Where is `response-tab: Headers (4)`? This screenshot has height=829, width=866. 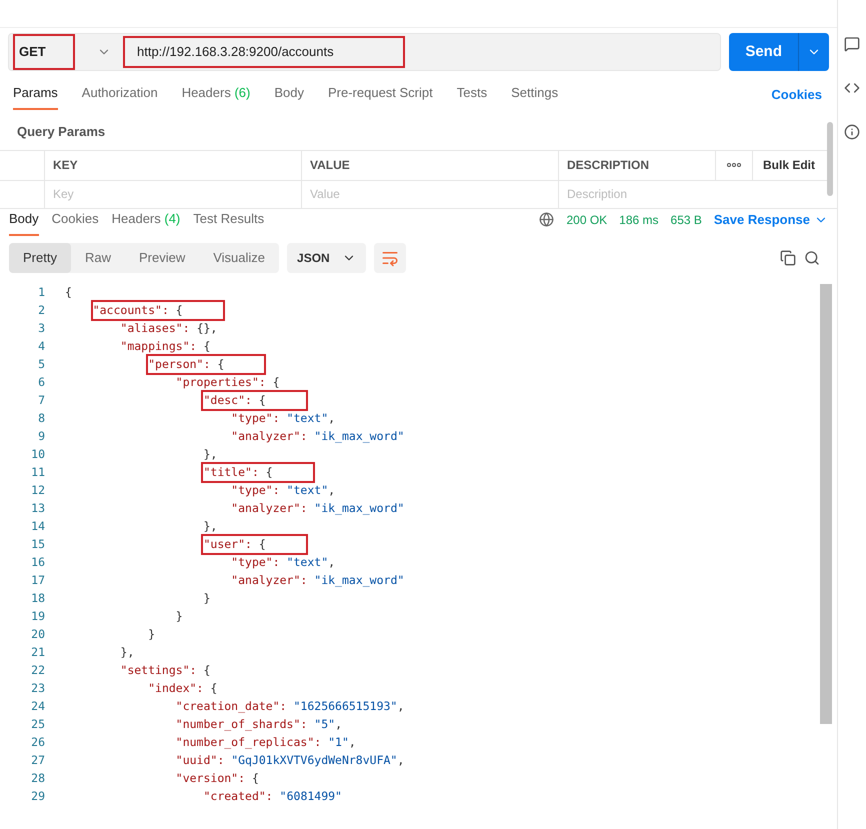
response-tab: Headers (4) is located at coordinates (146, 222).